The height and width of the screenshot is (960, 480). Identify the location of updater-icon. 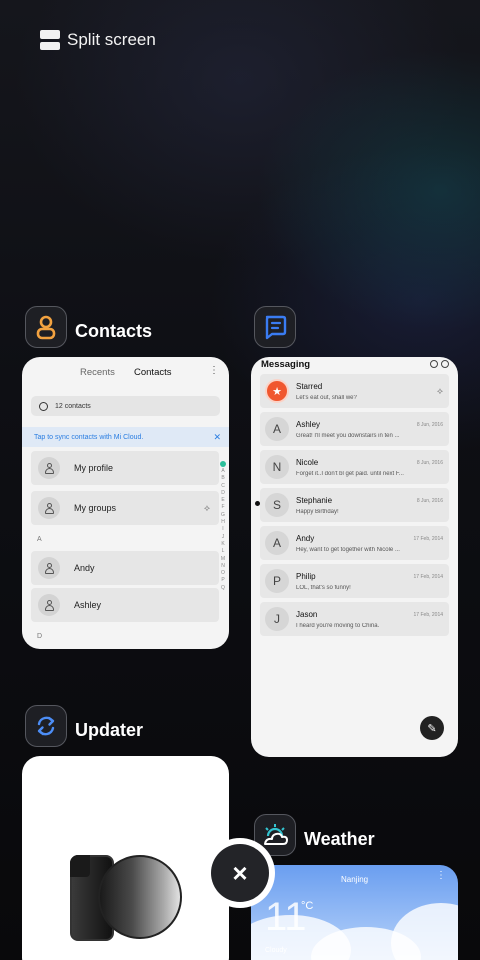
(46, 726).